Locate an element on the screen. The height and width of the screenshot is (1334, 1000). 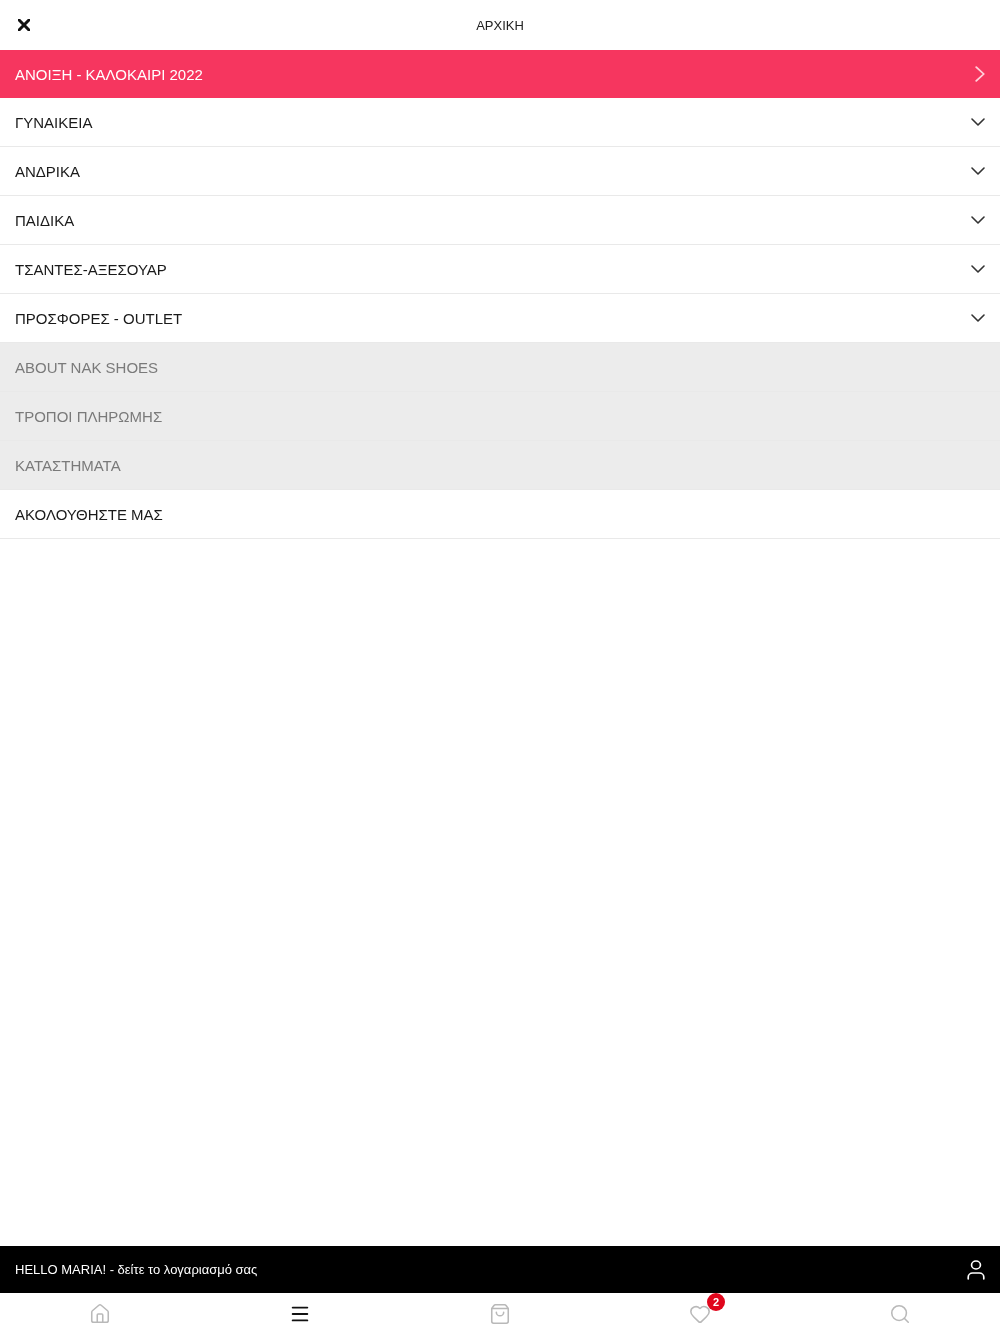
home-icon is located at coordinates (100, 1313).